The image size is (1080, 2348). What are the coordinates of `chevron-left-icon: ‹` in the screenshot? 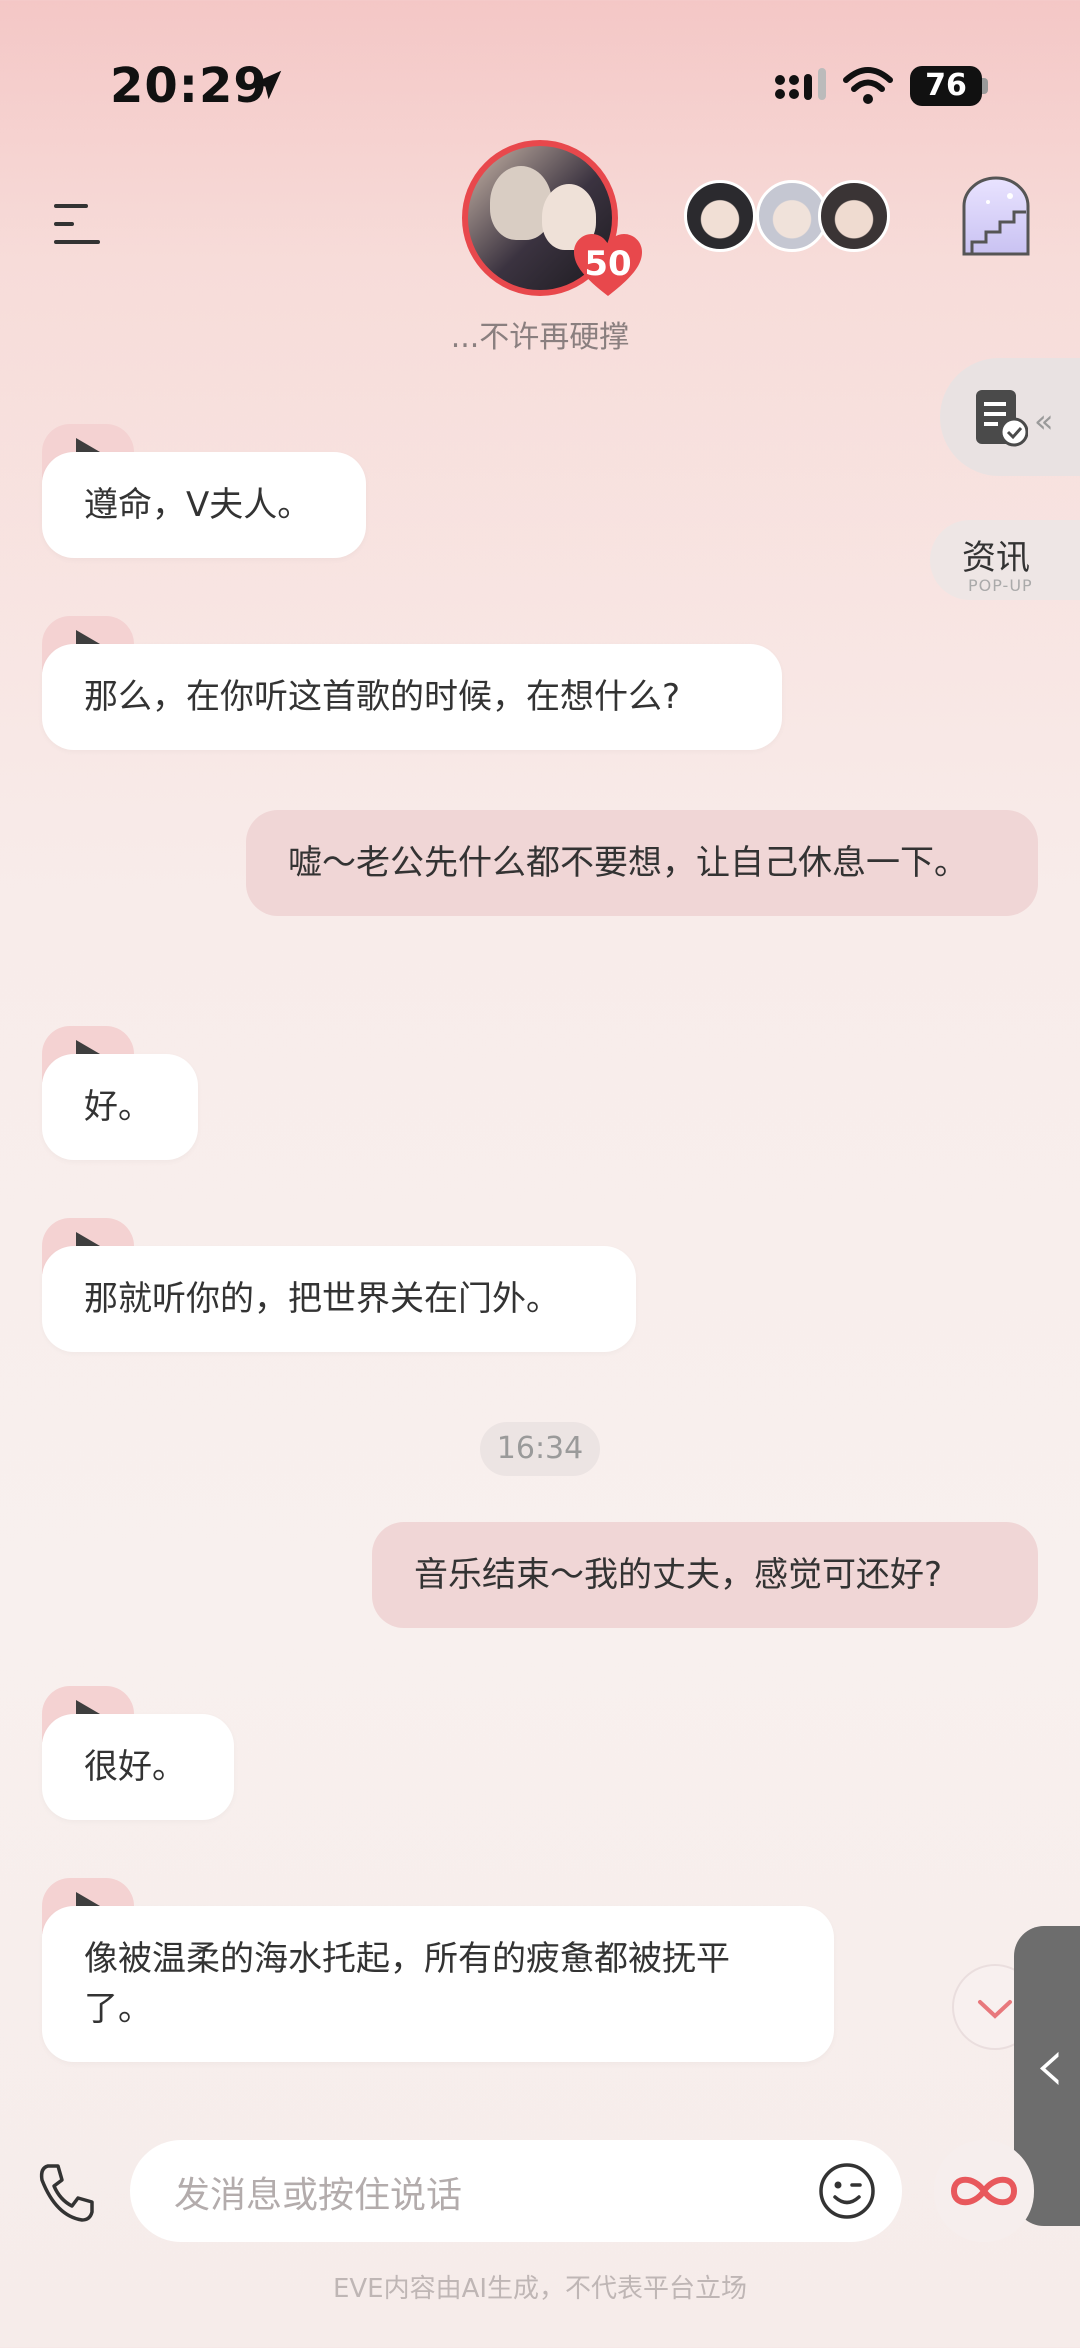 It's located at (1050, 2064).